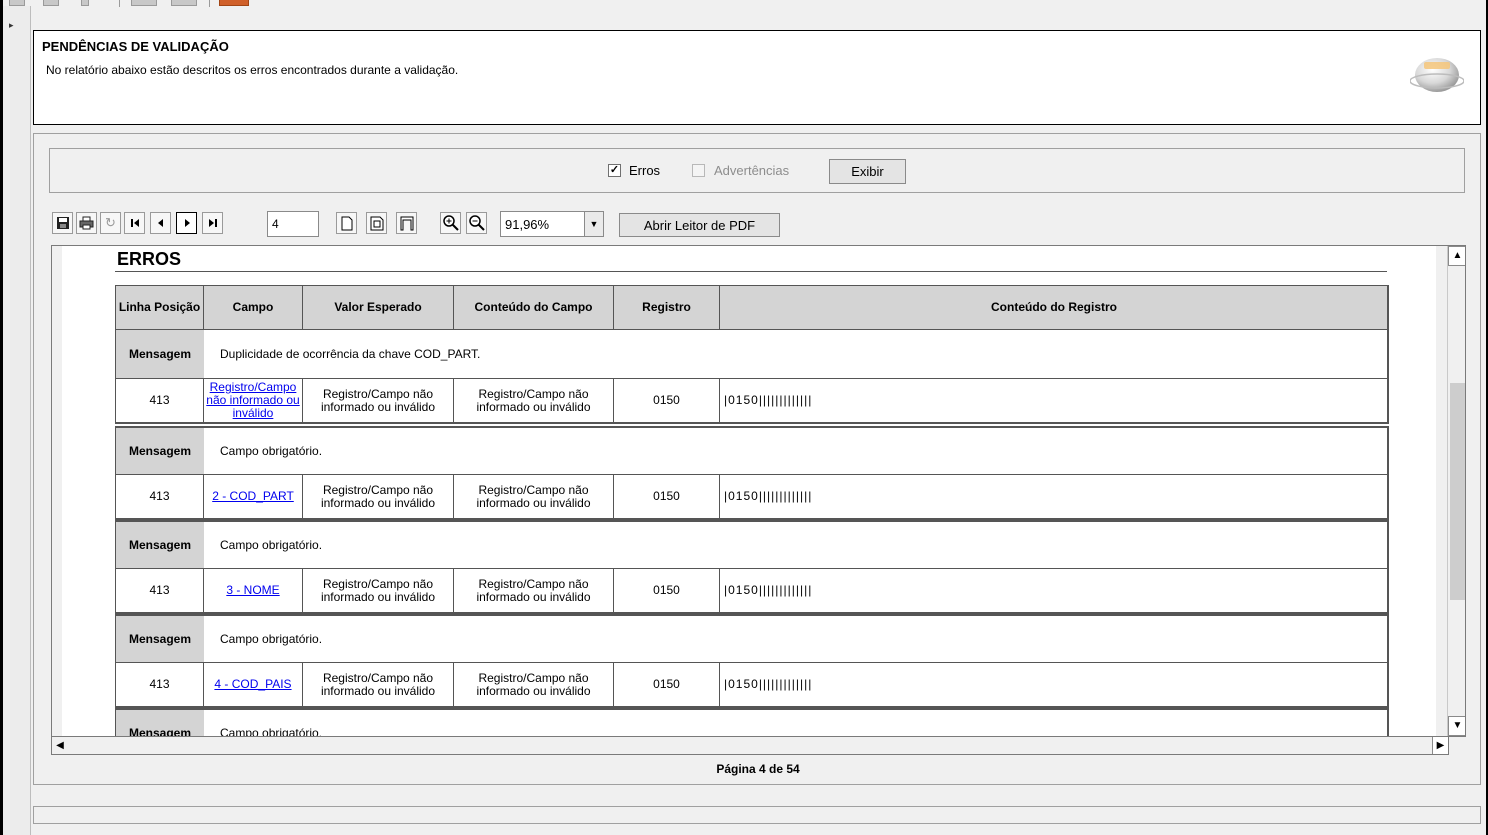 The width and height of the screenshot is (1488, 835). I want to click on scroll-down-icon: ▼, so click(1456, 726).